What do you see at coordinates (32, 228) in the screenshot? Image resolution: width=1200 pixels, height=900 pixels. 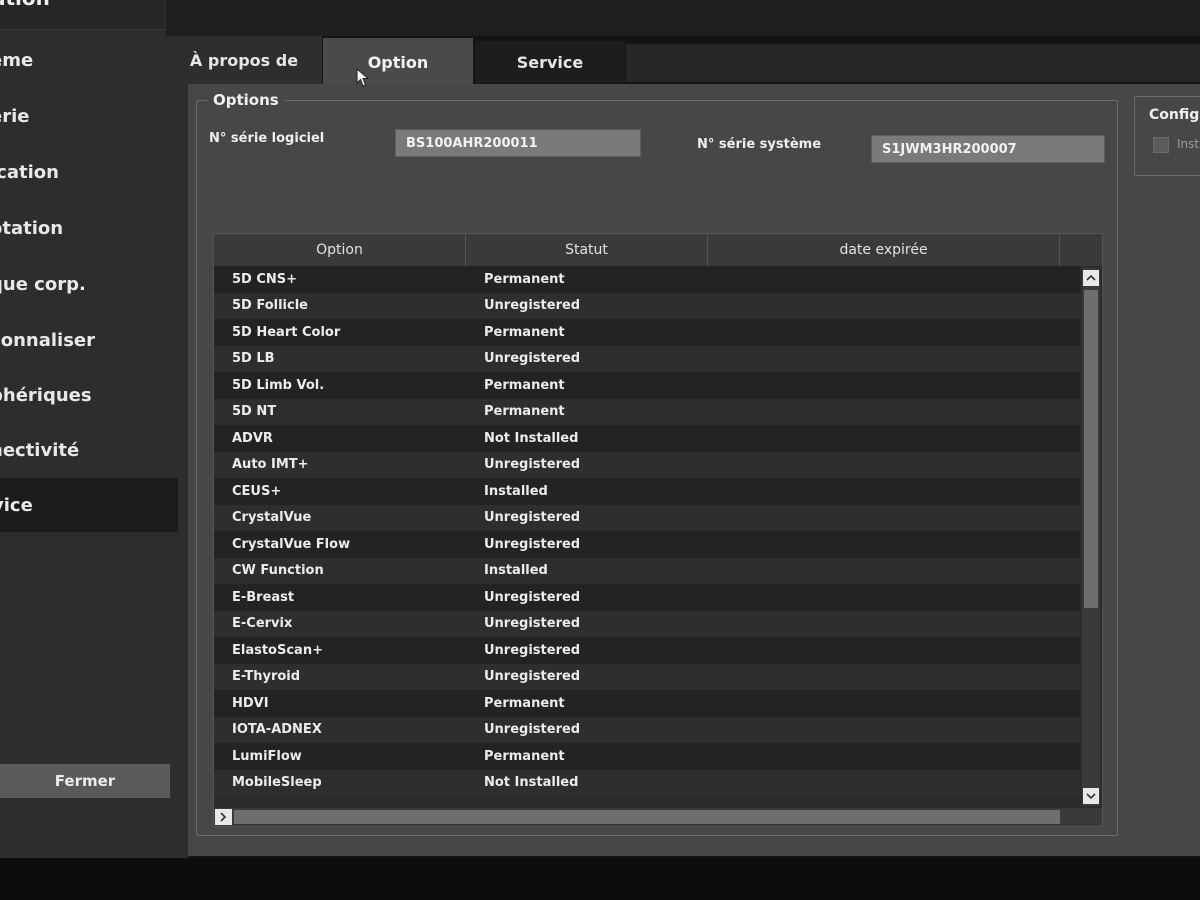 I see `sidebar-item-label: otation` at bounding box center [32, 228].